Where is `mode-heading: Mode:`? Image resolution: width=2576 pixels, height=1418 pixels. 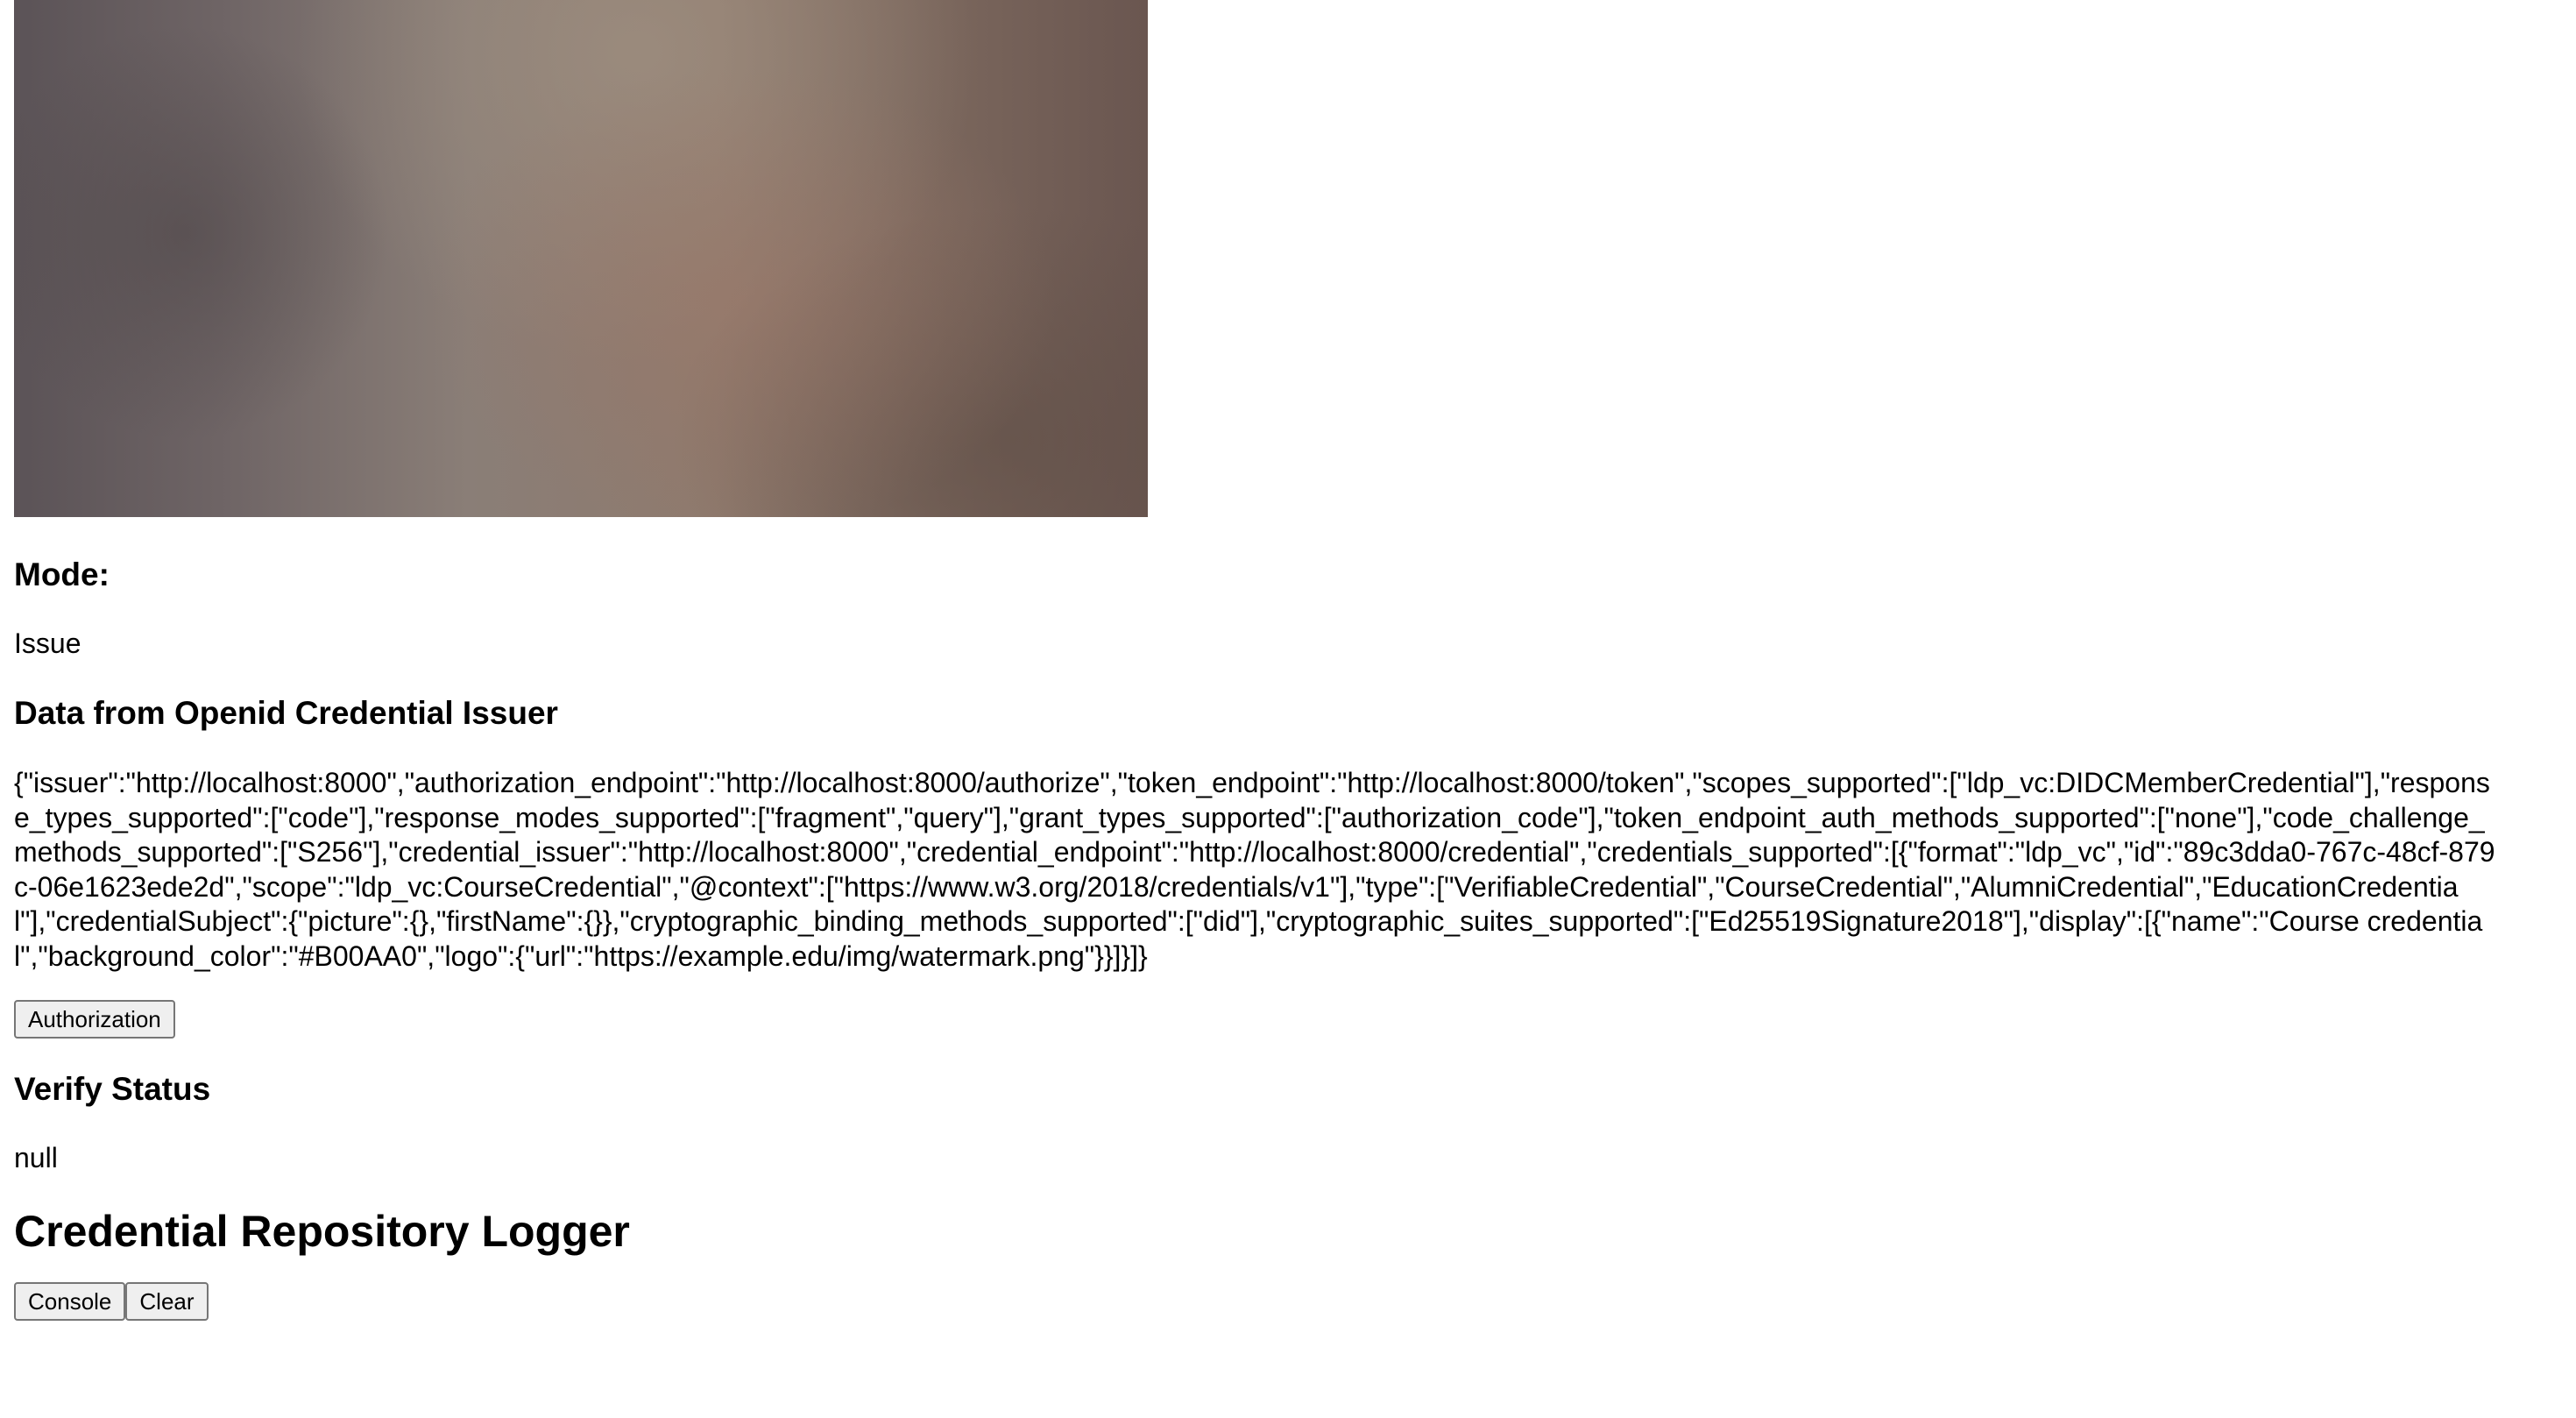
mode-heading: Mode: is located at coordinates (62, 574).